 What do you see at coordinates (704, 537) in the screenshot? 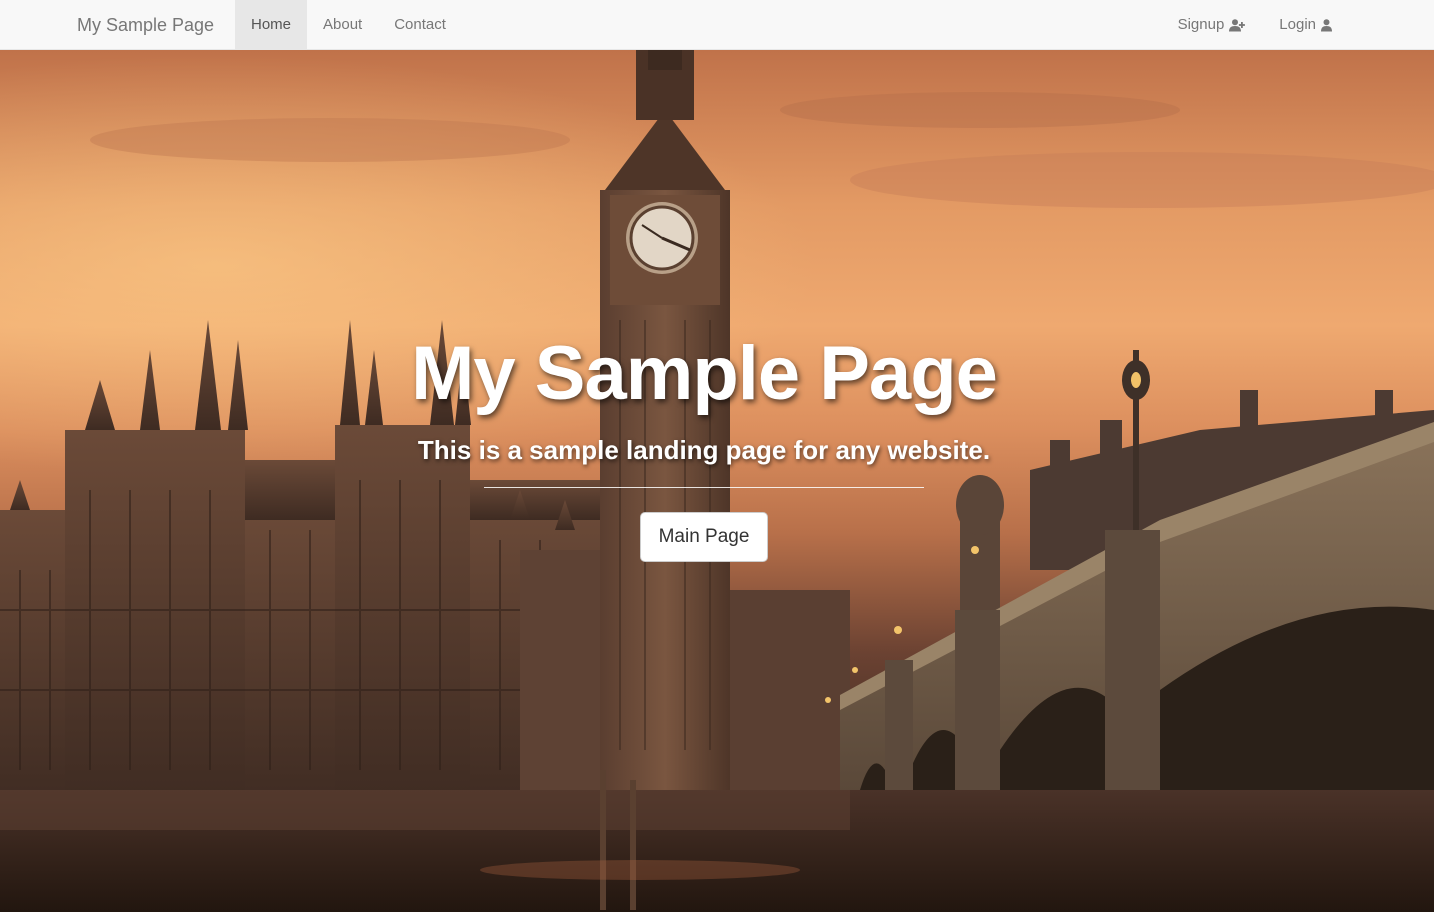
I see `main-page-button: Main Page` at bounding box center [704, 537].